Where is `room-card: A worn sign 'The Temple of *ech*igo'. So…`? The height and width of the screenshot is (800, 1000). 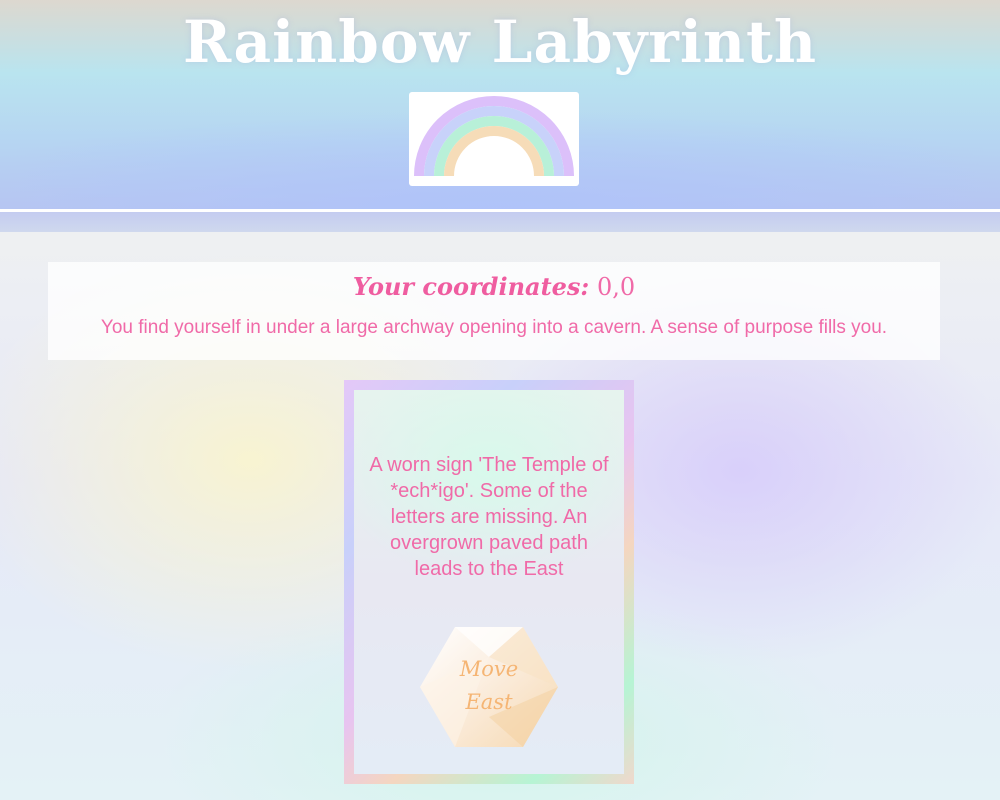
room-card: A worn sign 'The Temple of *ech*igo'. So… is located at coordinates (489, 582).